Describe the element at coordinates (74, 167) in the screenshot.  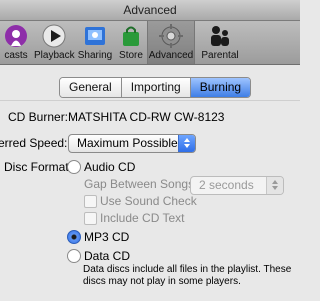
I see `audio-cd-radio` at that location.